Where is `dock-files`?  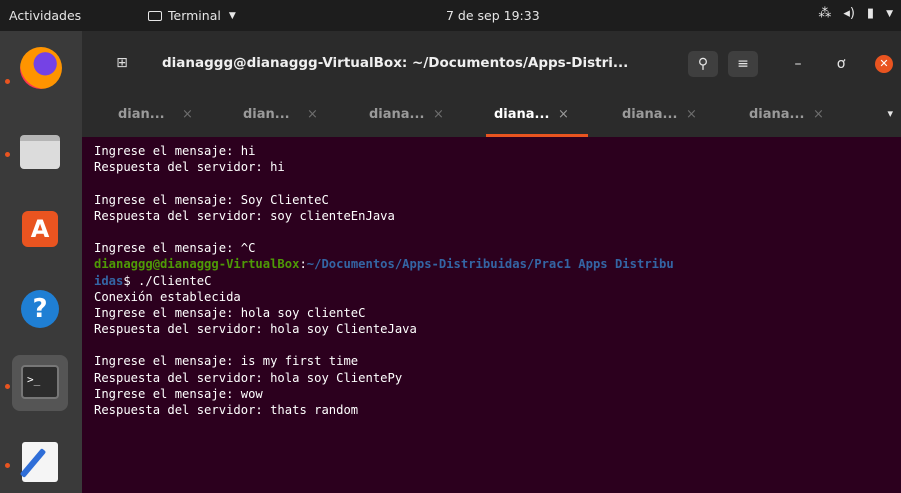
dock-files is located at coordinates (40, 151).